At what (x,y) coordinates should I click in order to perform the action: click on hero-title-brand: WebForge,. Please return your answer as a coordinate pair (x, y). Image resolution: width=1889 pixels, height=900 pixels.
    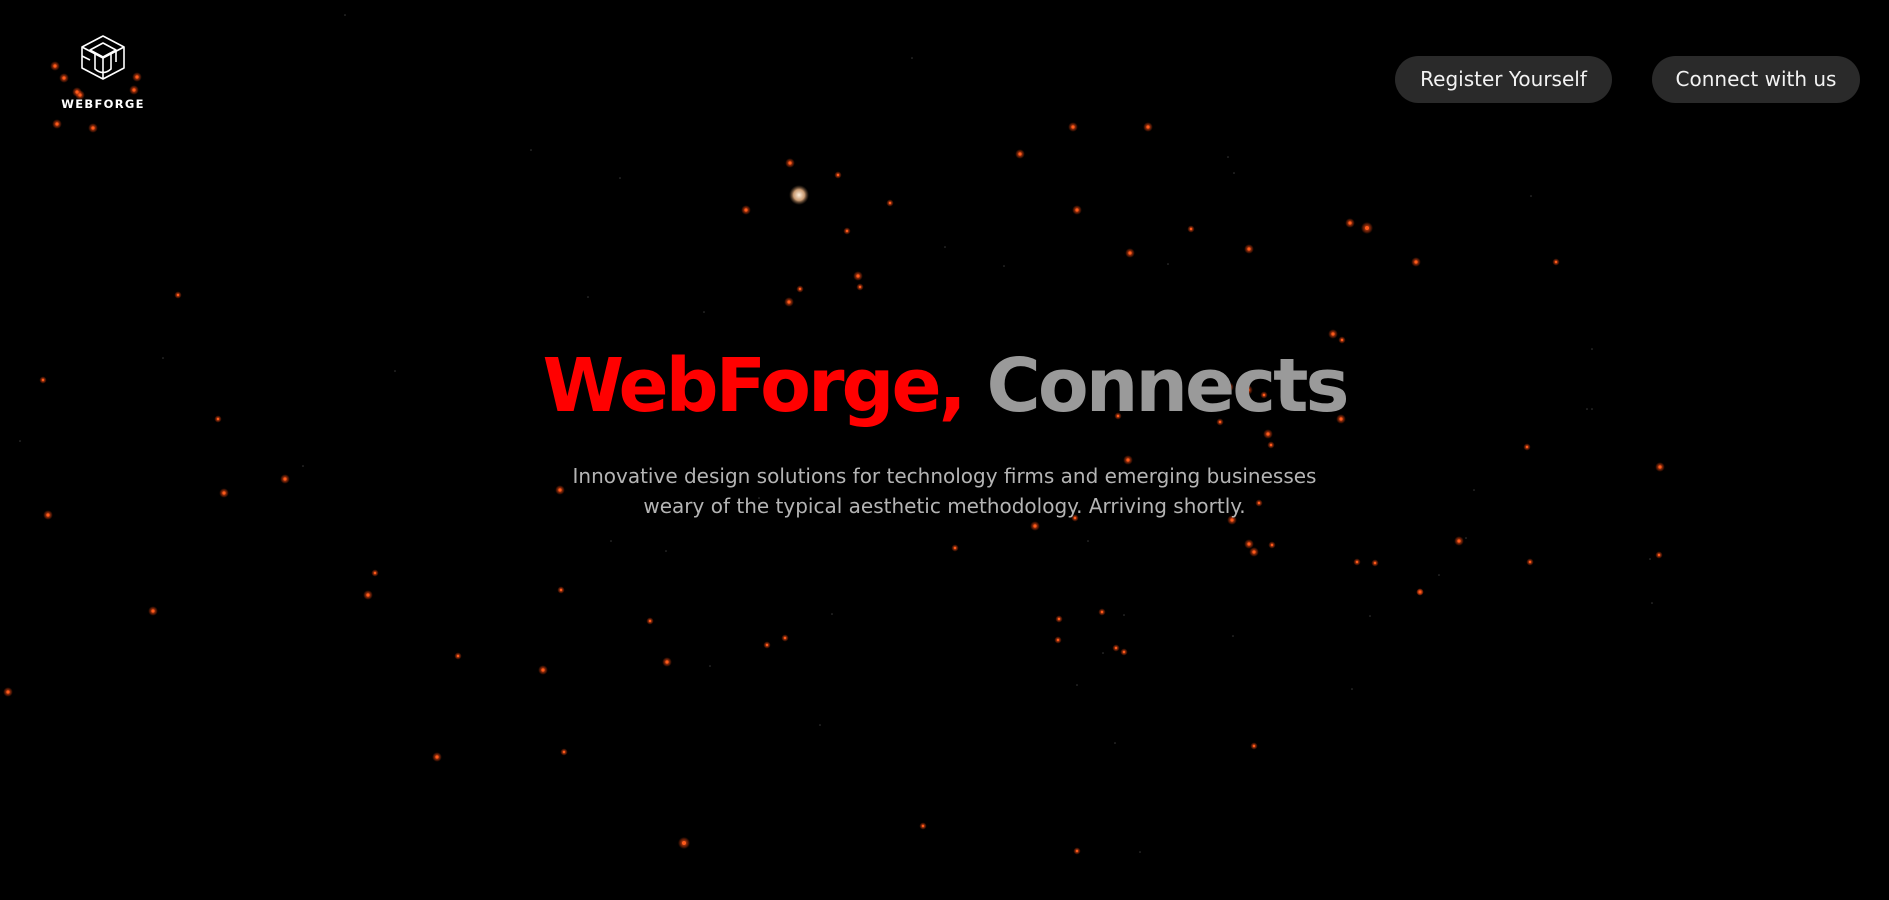
    Looking at the image, I should click on (754, 386).